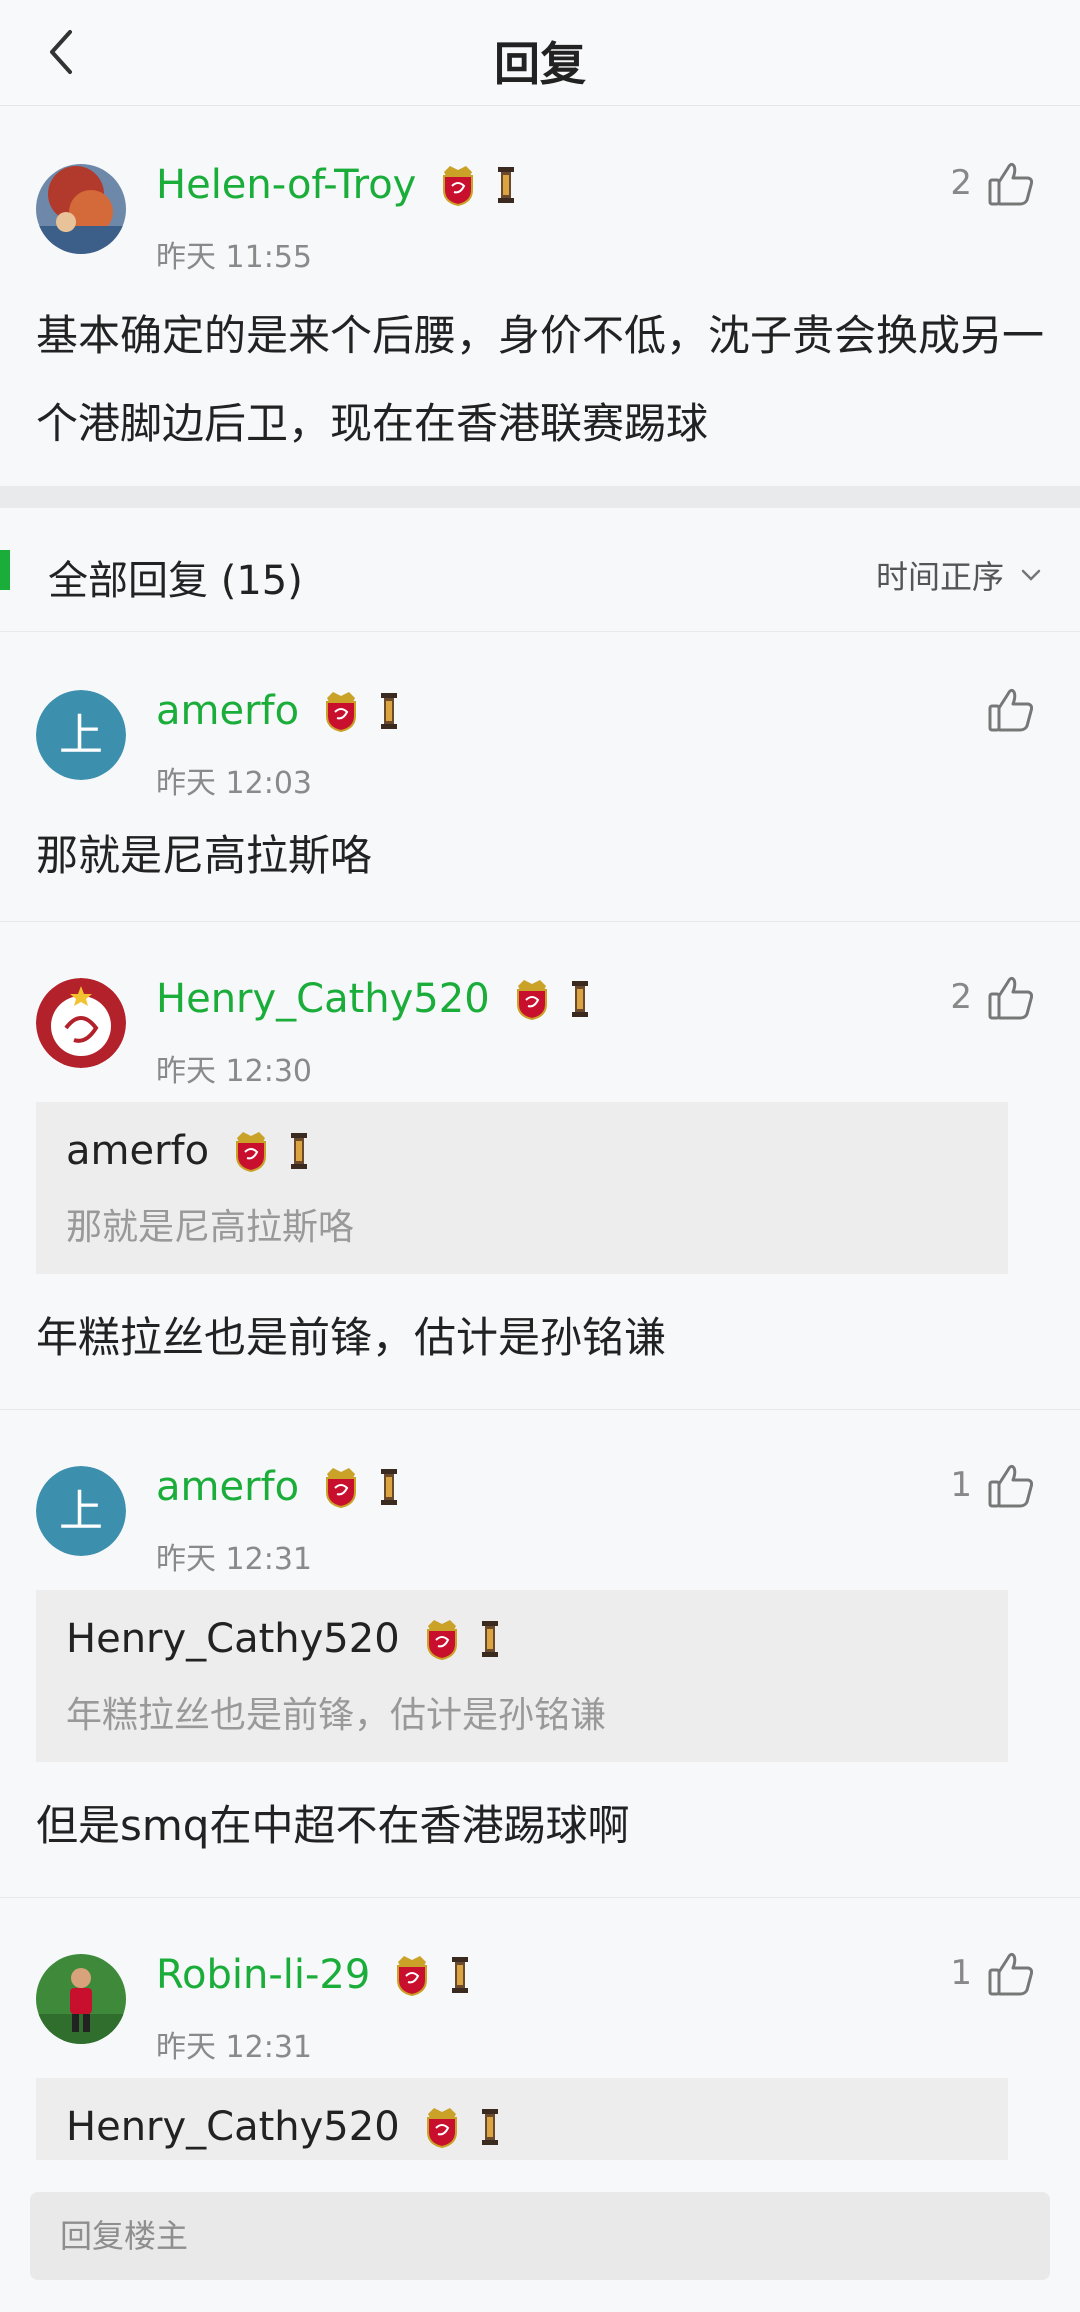 The width and height of the screenshot is (1080, 2312). I want to click on quoted-reply: amerfo 那就是尼高拉斯咯, so click(522, 1188).